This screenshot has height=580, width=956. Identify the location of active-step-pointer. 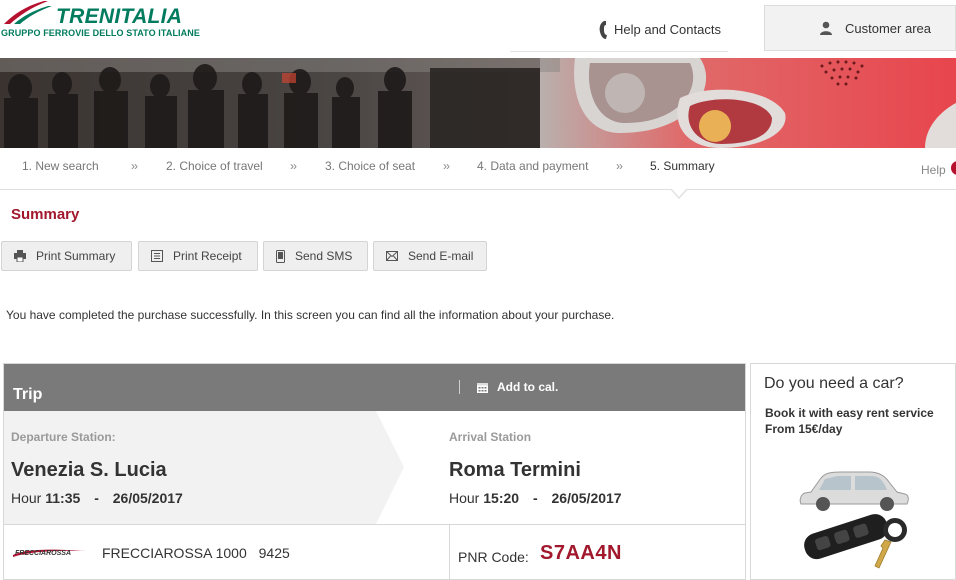
(679, 193).